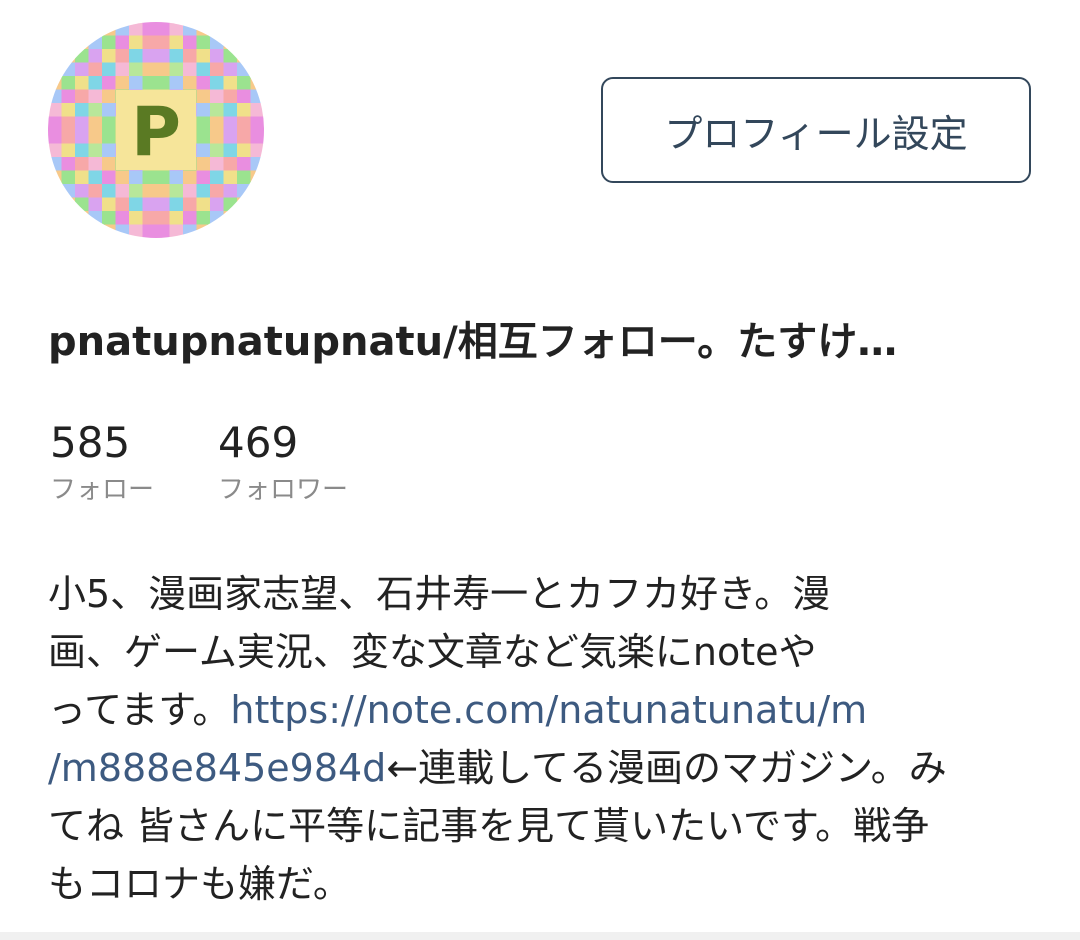  What do you see at coordinates (816, 130) in the screenshot?
I see `profile-settings-button: プロフィール設定` at bounding box center [816, 130].